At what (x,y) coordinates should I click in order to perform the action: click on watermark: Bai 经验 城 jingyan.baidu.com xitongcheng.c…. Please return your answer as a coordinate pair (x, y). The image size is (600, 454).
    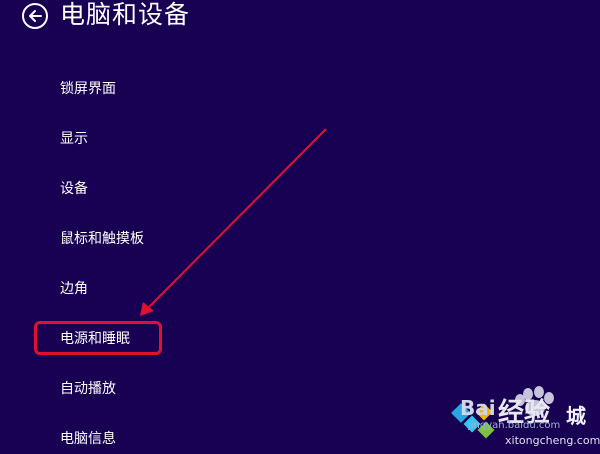
    Looking at the image, I should click on (520, 415).